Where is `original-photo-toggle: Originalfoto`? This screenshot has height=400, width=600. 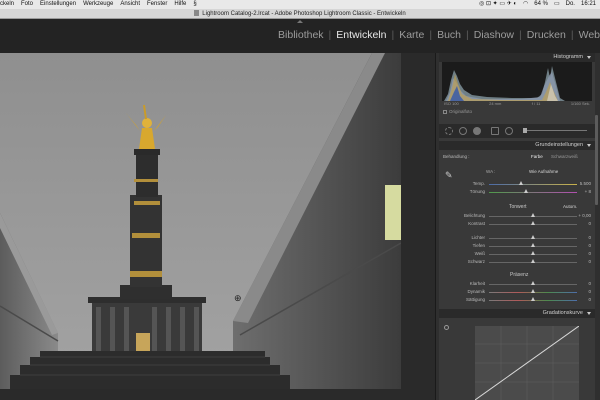
original-photo-toggle: Originalfoto is located at coordinates (457, 111).